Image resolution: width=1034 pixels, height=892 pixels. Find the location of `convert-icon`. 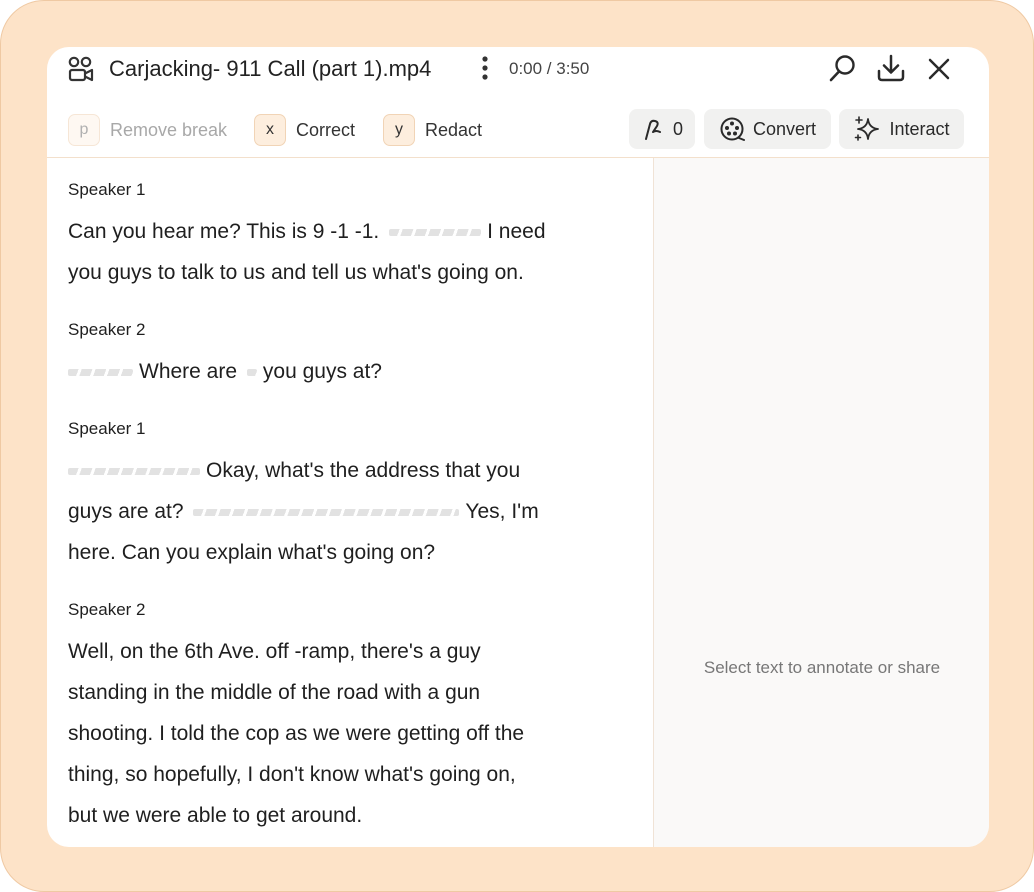

convert-icon is located at coordinates (732, 129).